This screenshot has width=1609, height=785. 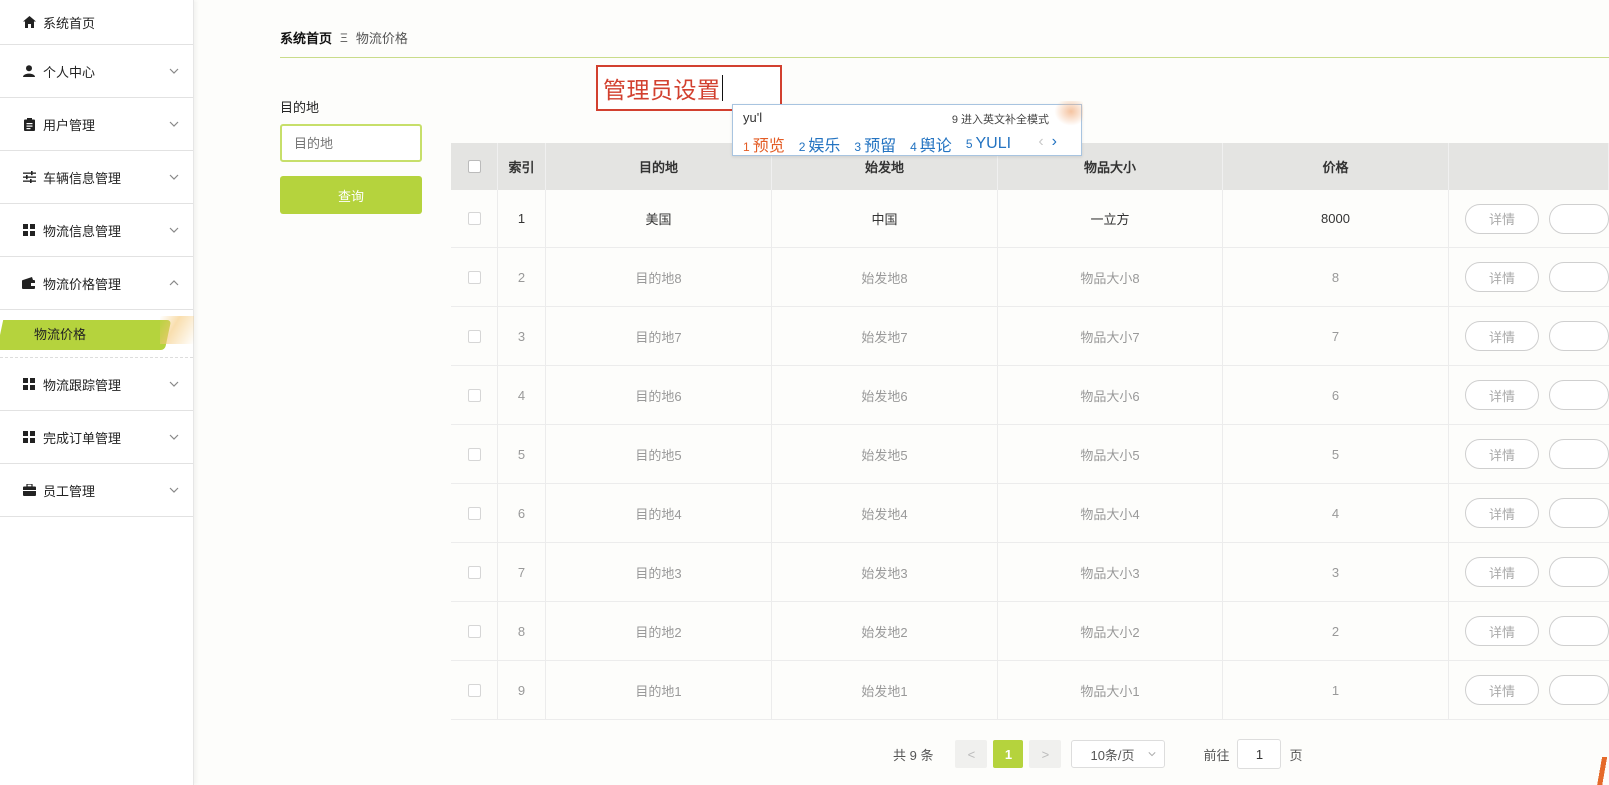 I want to click on cell-origin: 始发地3, so click(x=885, y=572).